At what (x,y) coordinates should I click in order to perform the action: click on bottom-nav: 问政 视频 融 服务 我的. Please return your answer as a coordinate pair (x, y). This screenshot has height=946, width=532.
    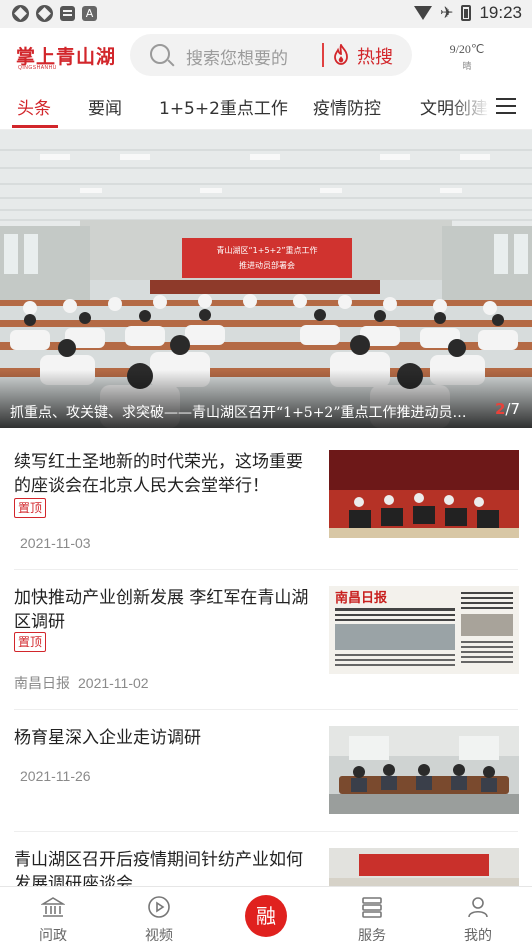
    Looking at the image, I should click on (266, 916).